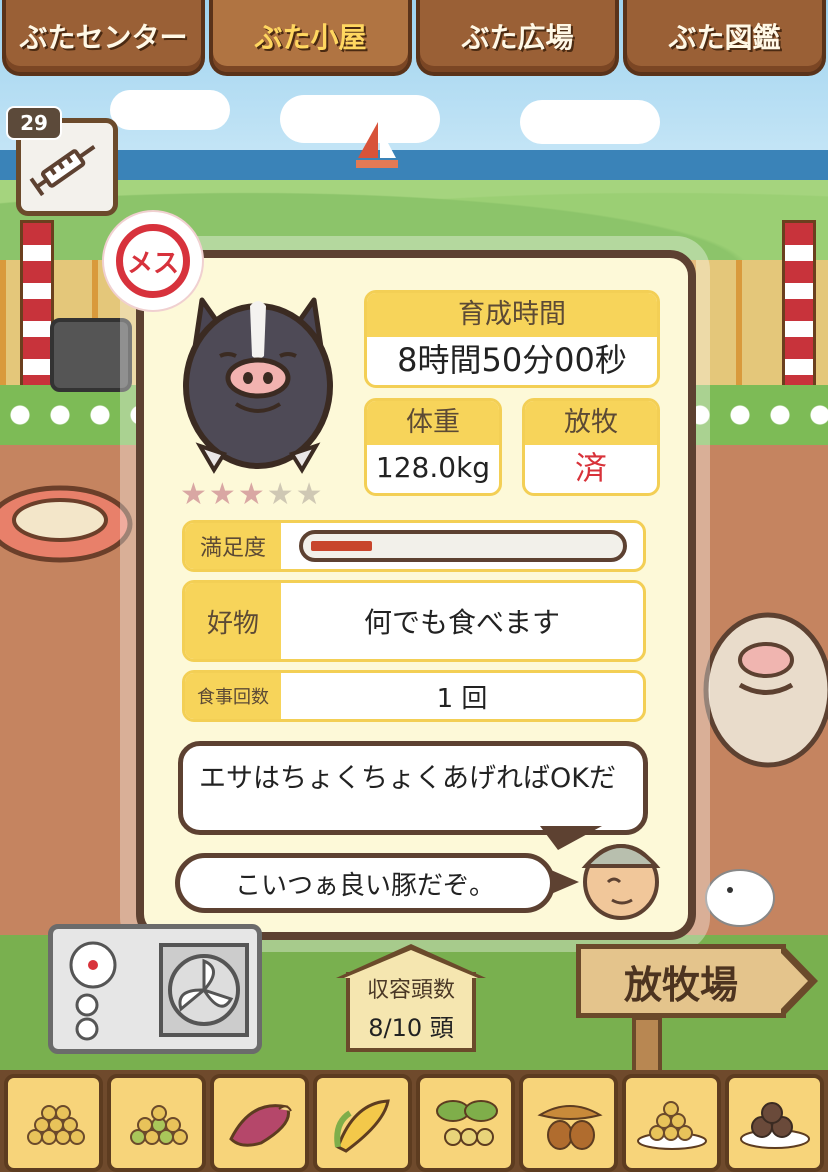 The width and height of the screenshot is (828, 1172). Describe the element at coordinates (794, 981) in the screenshot. I see `pasture-arrow-tip-inner` at that location.